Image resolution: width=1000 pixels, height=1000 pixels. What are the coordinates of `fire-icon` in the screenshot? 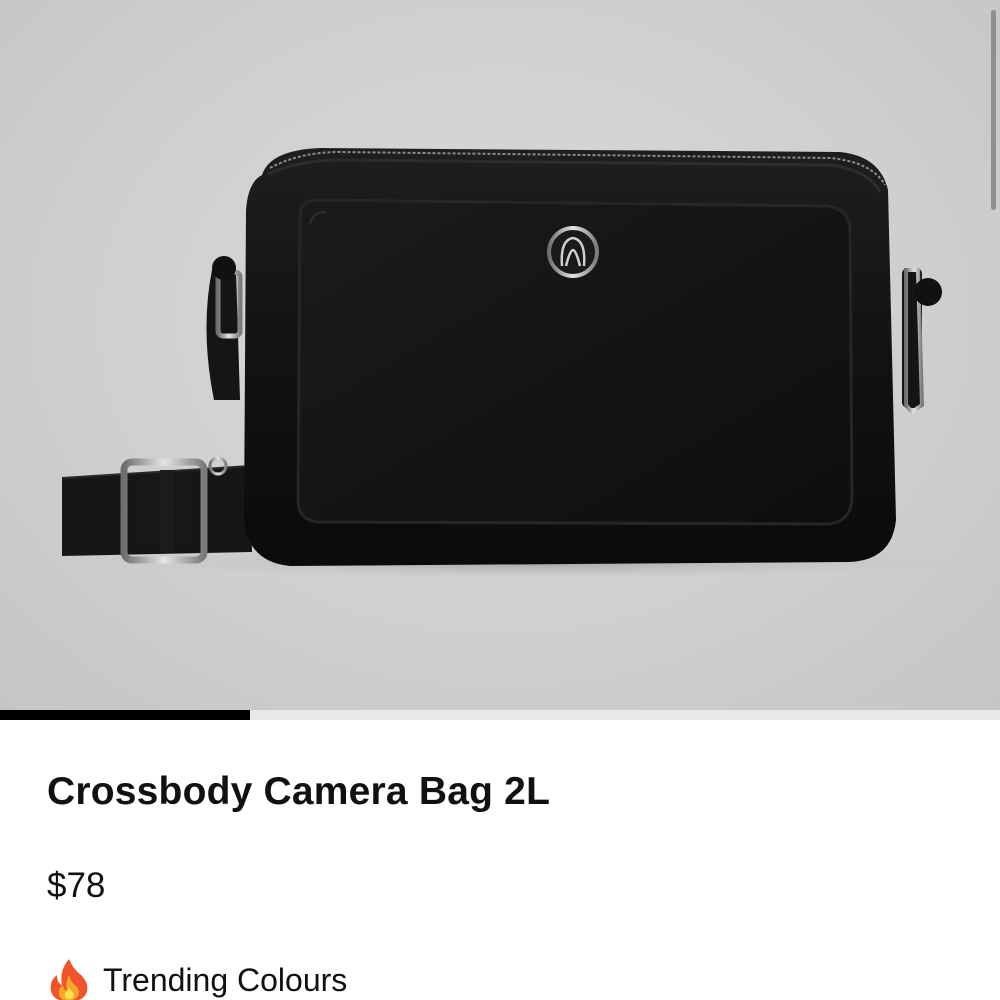 It's located at (69, 979).